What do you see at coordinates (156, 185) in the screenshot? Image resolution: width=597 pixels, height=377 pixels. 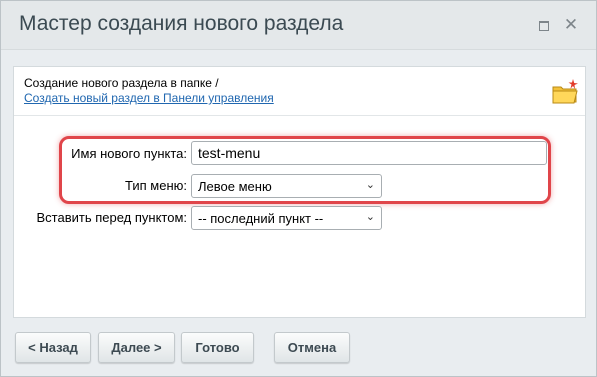 I see `menu-type-label: Тип меню:` at bounding box center [156, 185].